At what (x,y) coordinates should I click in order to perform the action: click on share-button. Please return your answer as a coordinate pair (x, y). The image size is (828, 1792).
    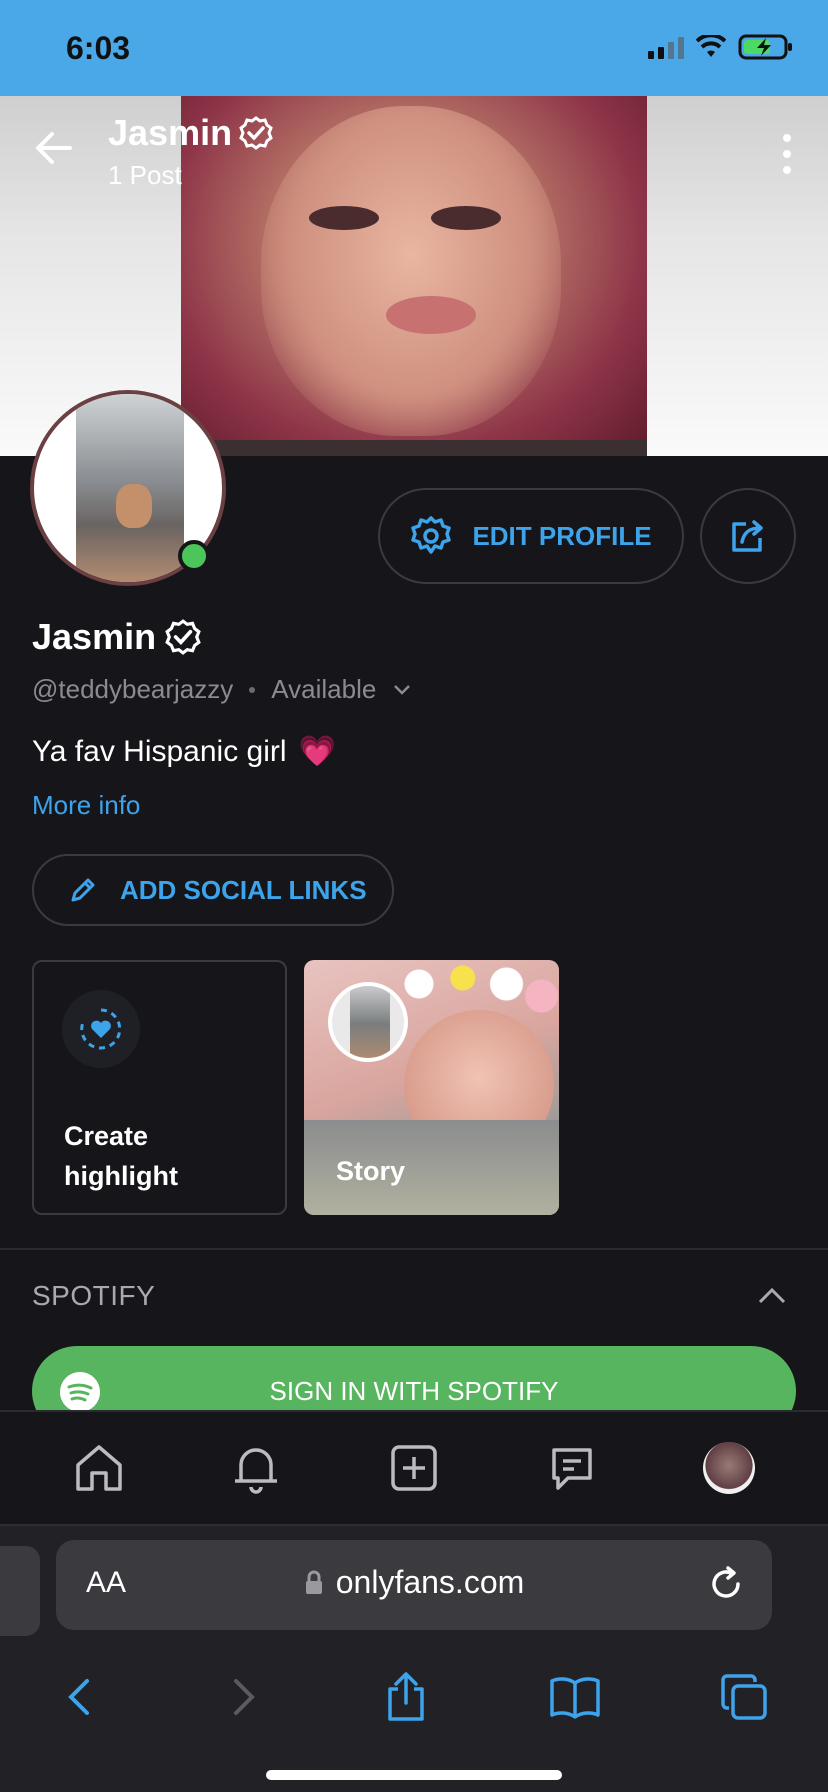
    Looking at the image, I should click on (748, 536).